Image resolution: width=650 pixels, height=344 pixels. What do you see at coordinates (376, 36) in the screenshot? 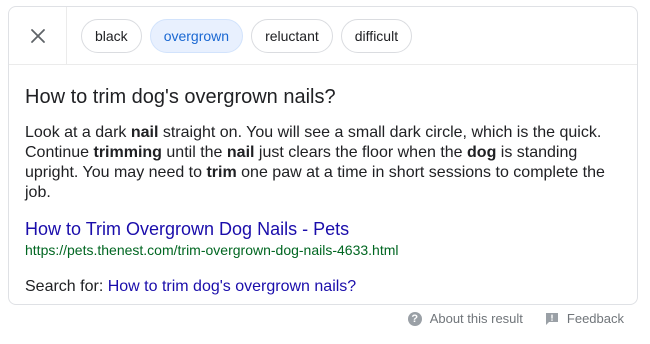
I see `chip-difficult: difficult` at bounding box center [376, 36].